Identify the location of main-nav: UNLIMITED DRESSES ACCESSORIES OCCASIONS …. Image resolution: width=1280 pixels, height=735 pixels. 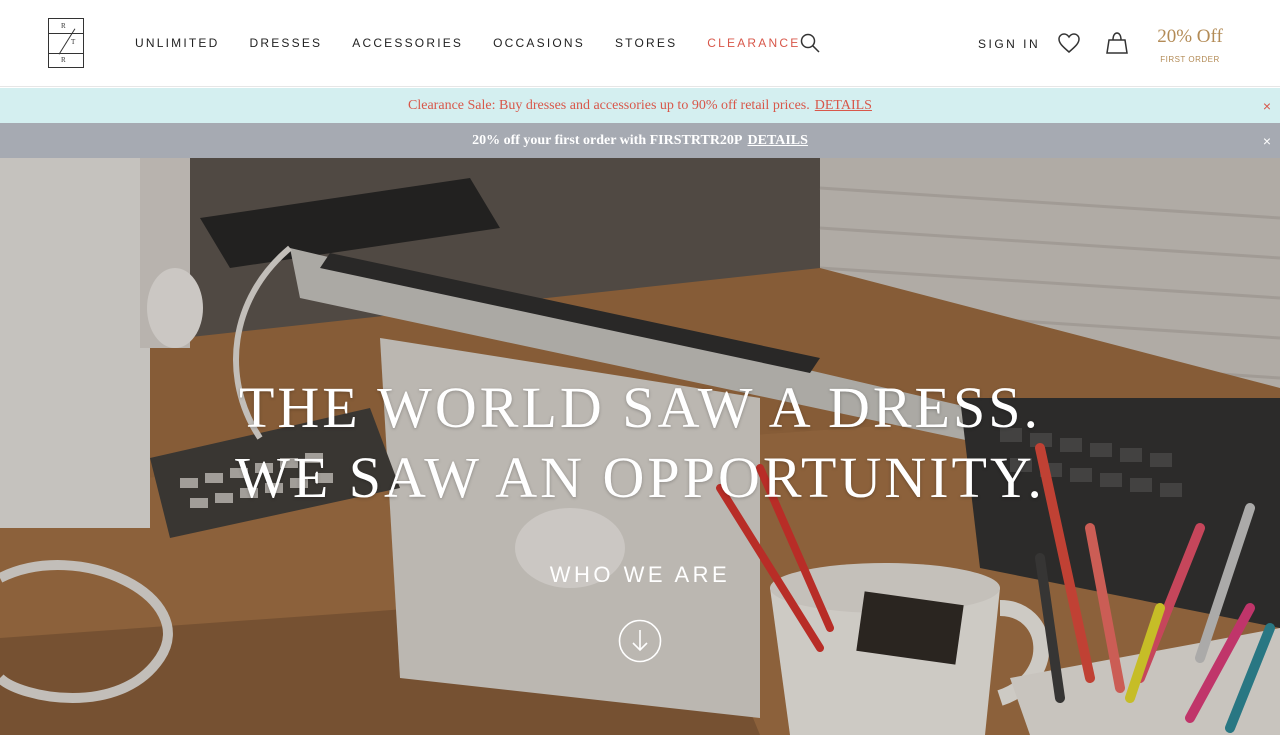
(482, 43).